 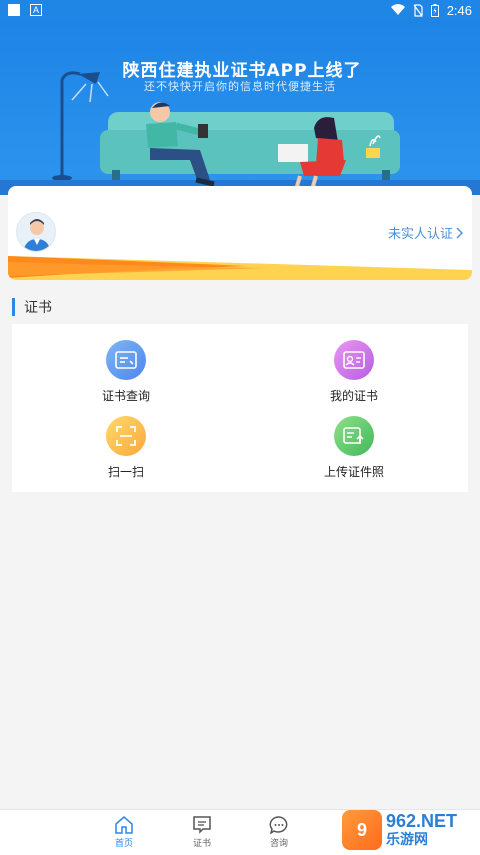 I want to click on status-bar: A 2:46, so click(x=240, y=10).